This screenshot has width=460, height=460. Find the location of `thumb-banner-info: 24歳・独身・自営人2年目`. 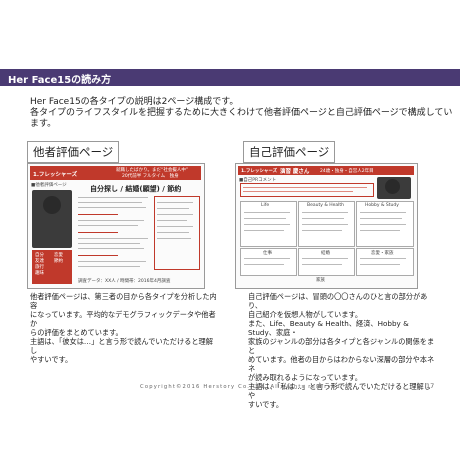

thumb-banner-info: 24歳・独身・自営人2年目 is located at coordinates (347, 171).